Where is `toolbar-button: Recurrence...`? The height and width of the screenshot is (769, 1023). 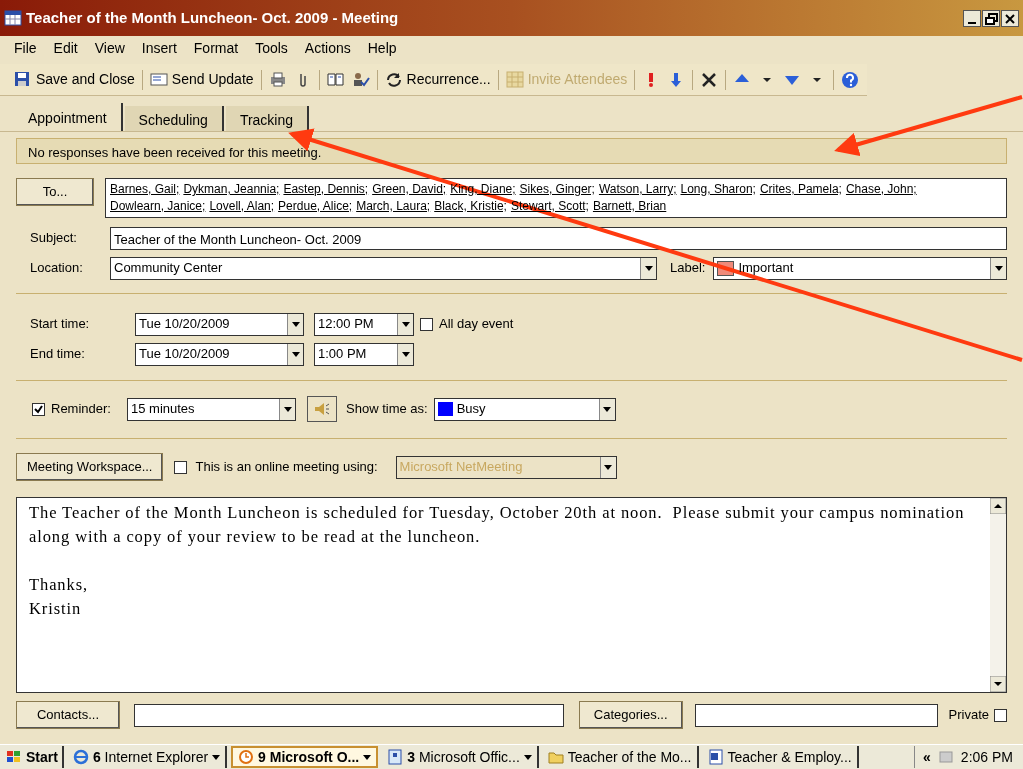 toolbar-button: Recurrence... is located at coordinates (437, 79).